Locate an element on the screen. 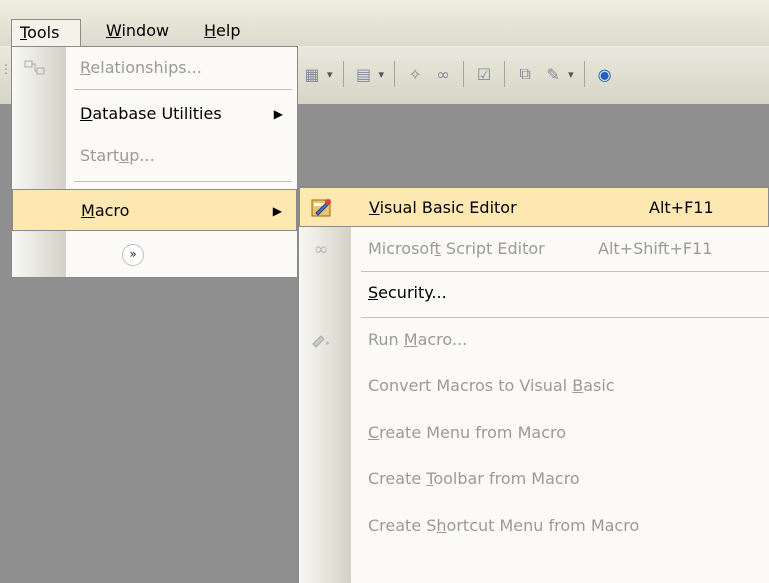 The image size is (769, 583). menu-item-convert-macros: Convert Macros to Visual Basic is located at coordinates (534, 386).